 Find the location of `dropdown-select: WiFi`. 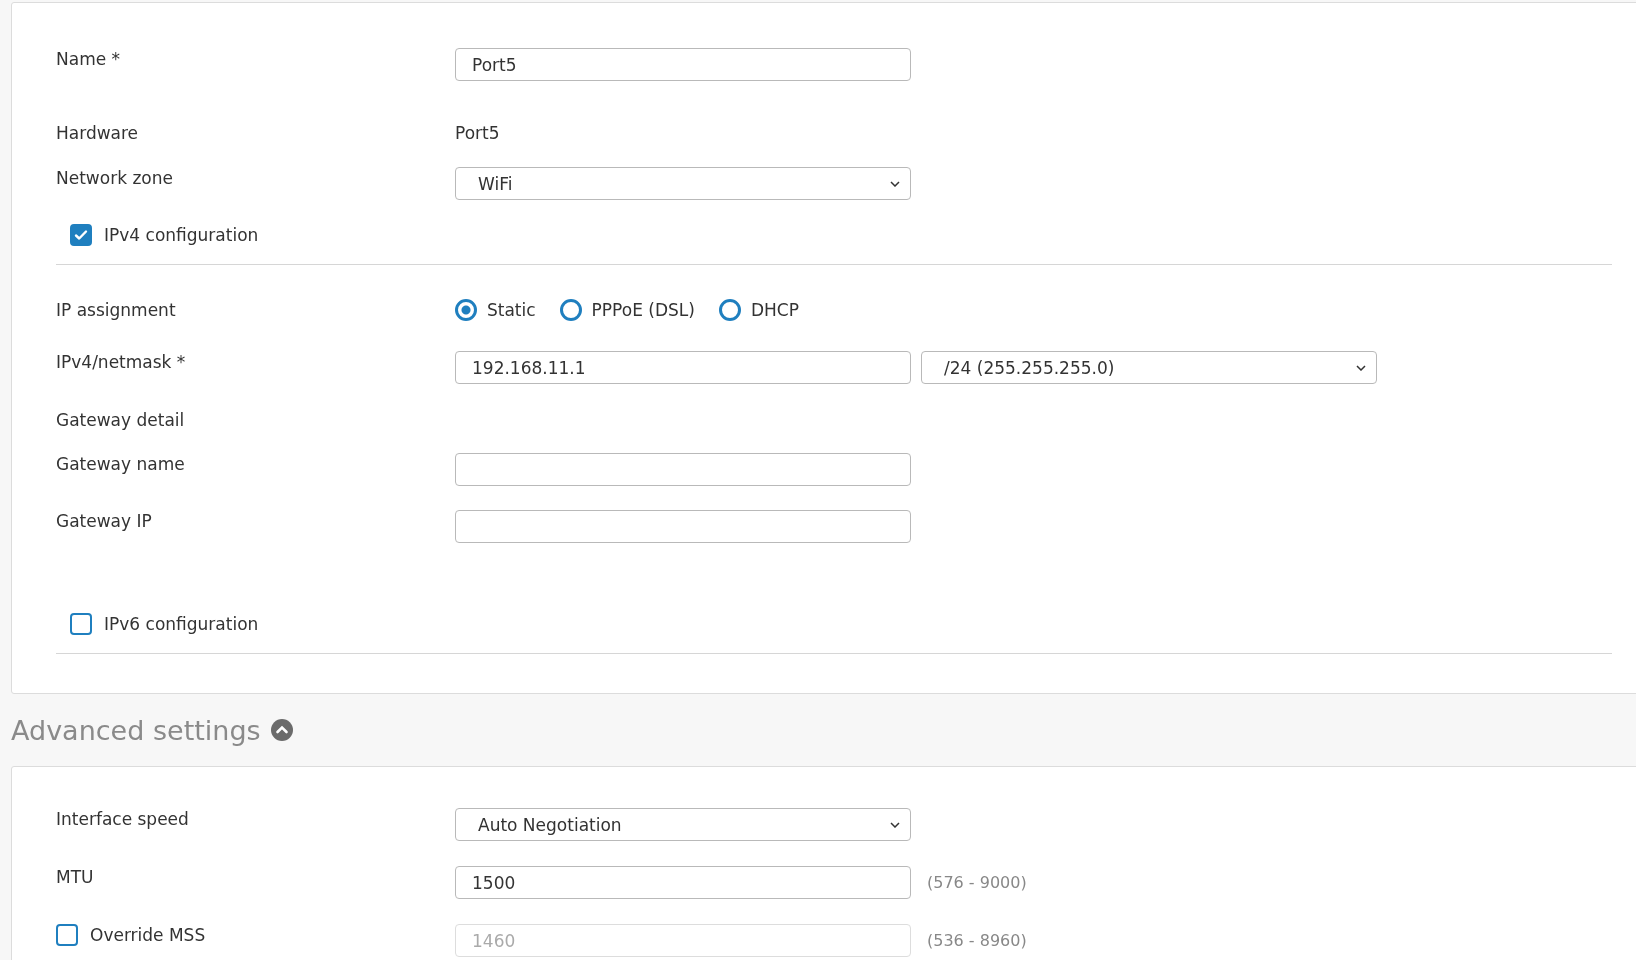

dropdown-select: WiFi is located at coordinates (683, 183).